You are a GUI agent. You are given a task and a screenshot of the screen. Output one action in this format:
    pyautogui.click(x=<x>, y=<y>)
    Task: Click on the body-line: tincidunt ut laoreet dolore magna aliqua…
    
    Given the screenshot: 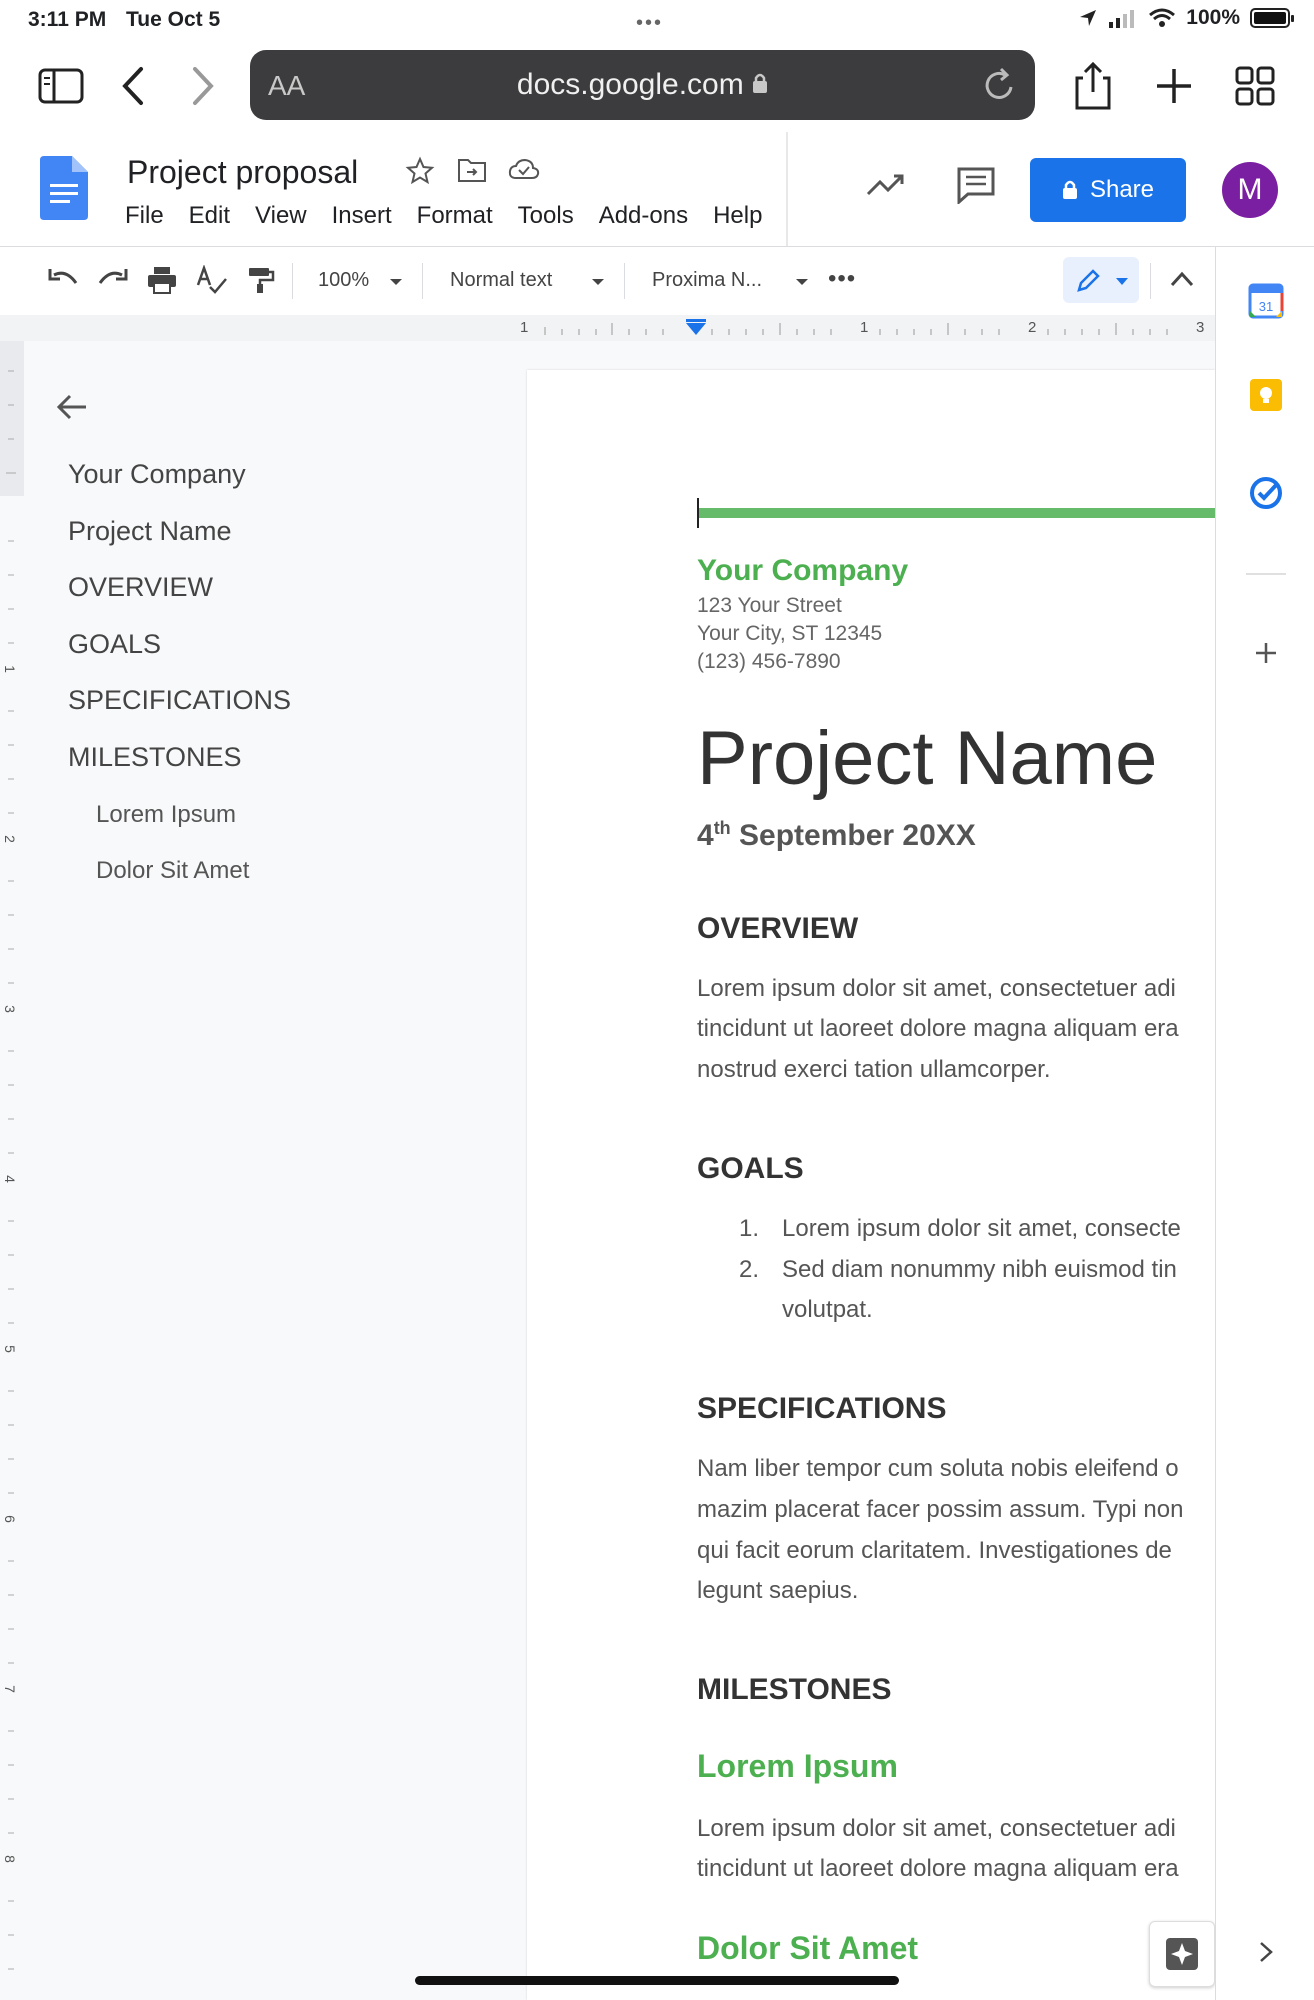 What is the action you would take?
    pyautogui.click(x=938, y=1868)
    